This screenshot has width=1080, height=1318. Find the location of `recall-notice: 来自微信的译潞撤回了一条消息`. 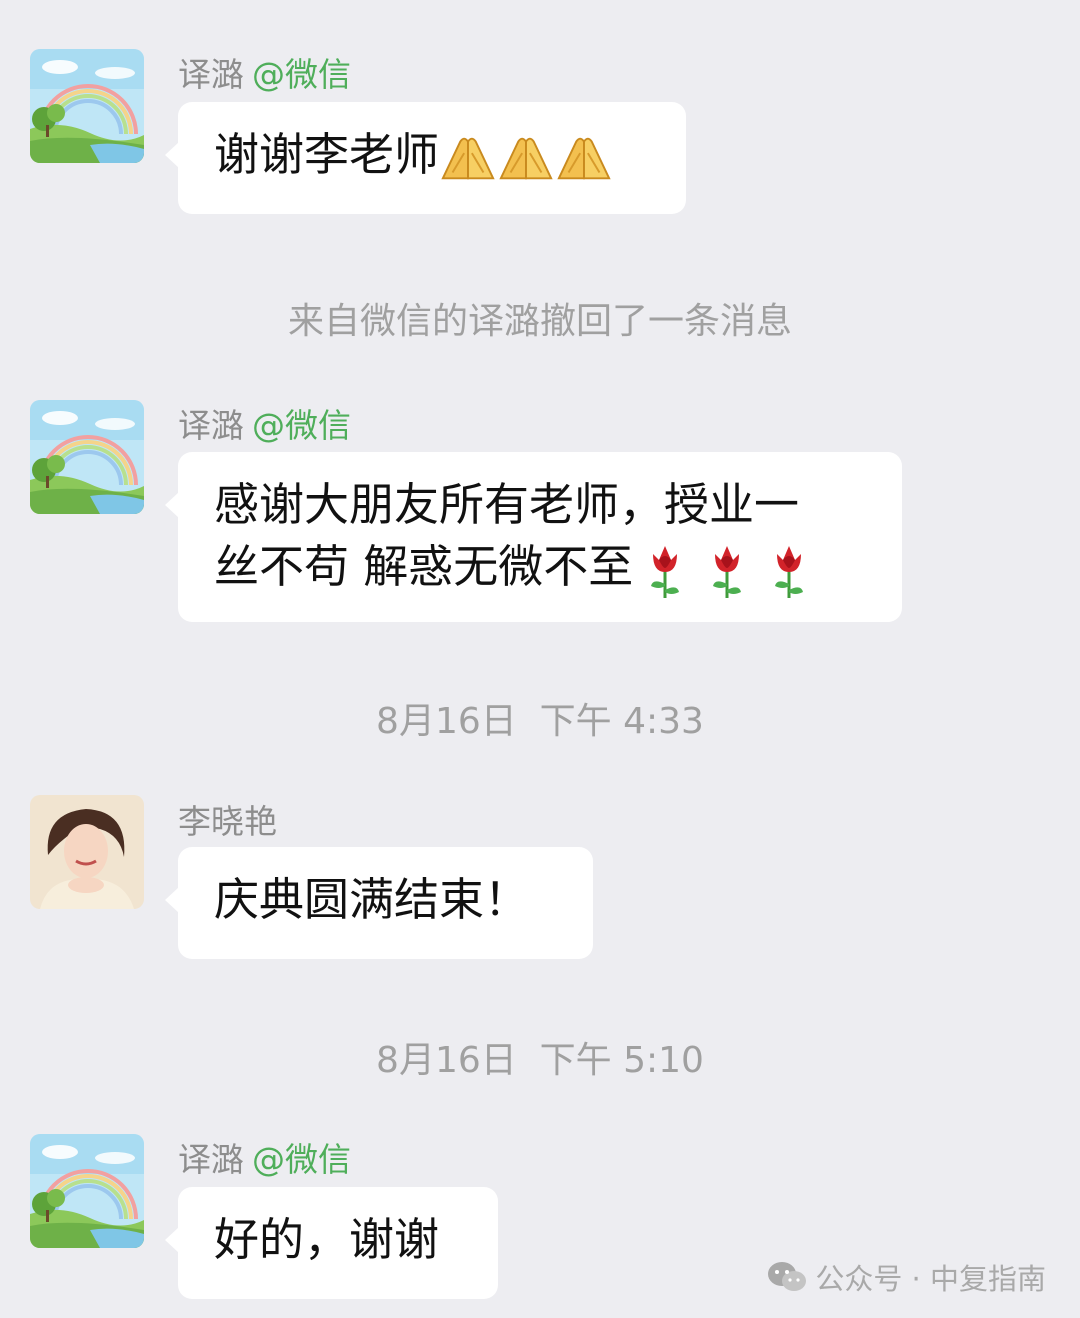

recall-notice: 来自微信的译潞撤回了一条消息 is located at coordinates (539, 321).